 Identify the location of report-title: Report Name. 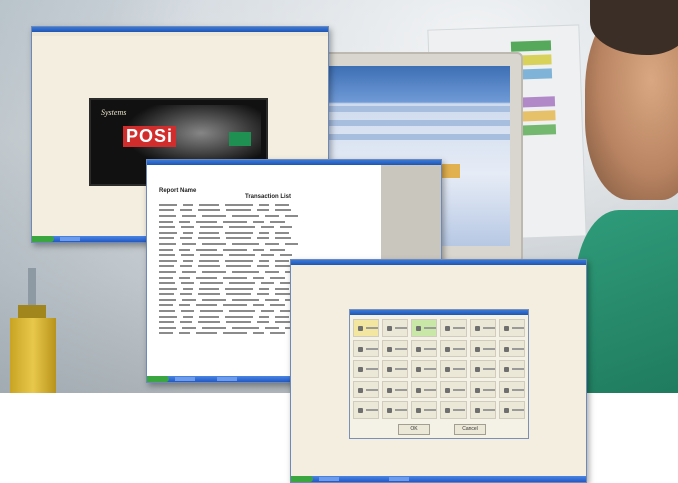
(178, 191).